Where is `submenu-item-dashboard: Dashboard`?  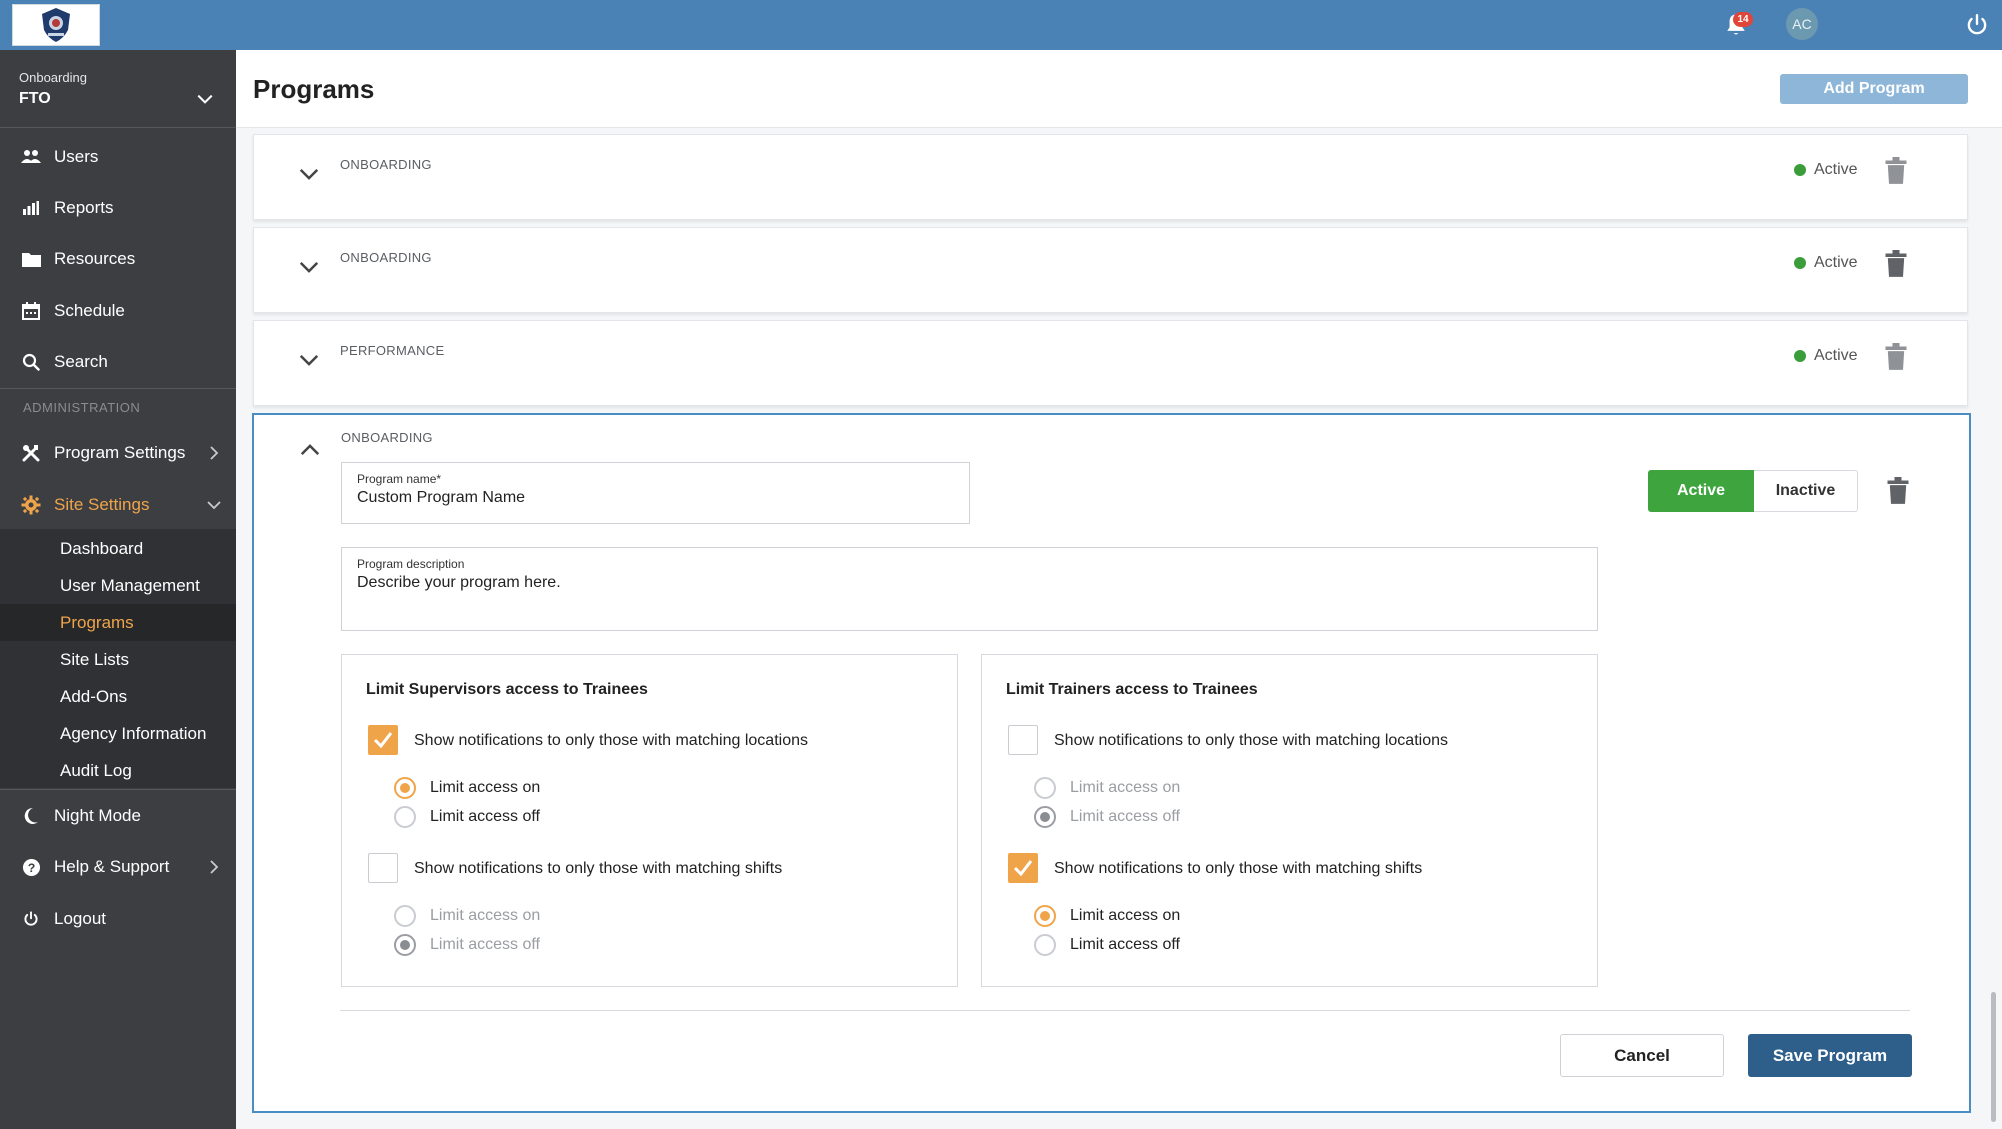
submenu-item-dashboard: Dashboard is located at coordinates (118, 548).